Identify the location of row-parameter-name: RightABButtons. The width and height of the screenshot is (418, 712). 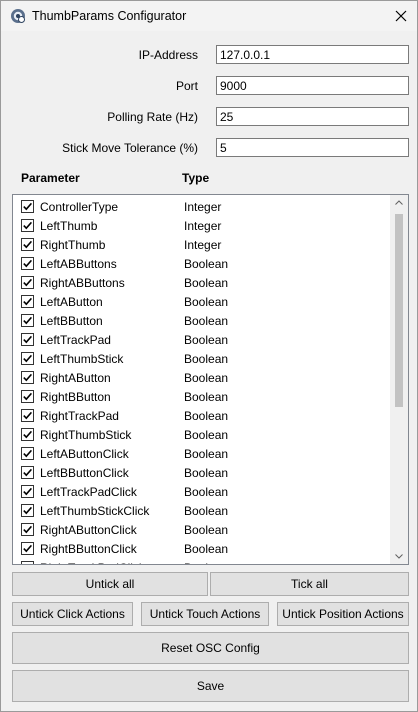
(82, 283).